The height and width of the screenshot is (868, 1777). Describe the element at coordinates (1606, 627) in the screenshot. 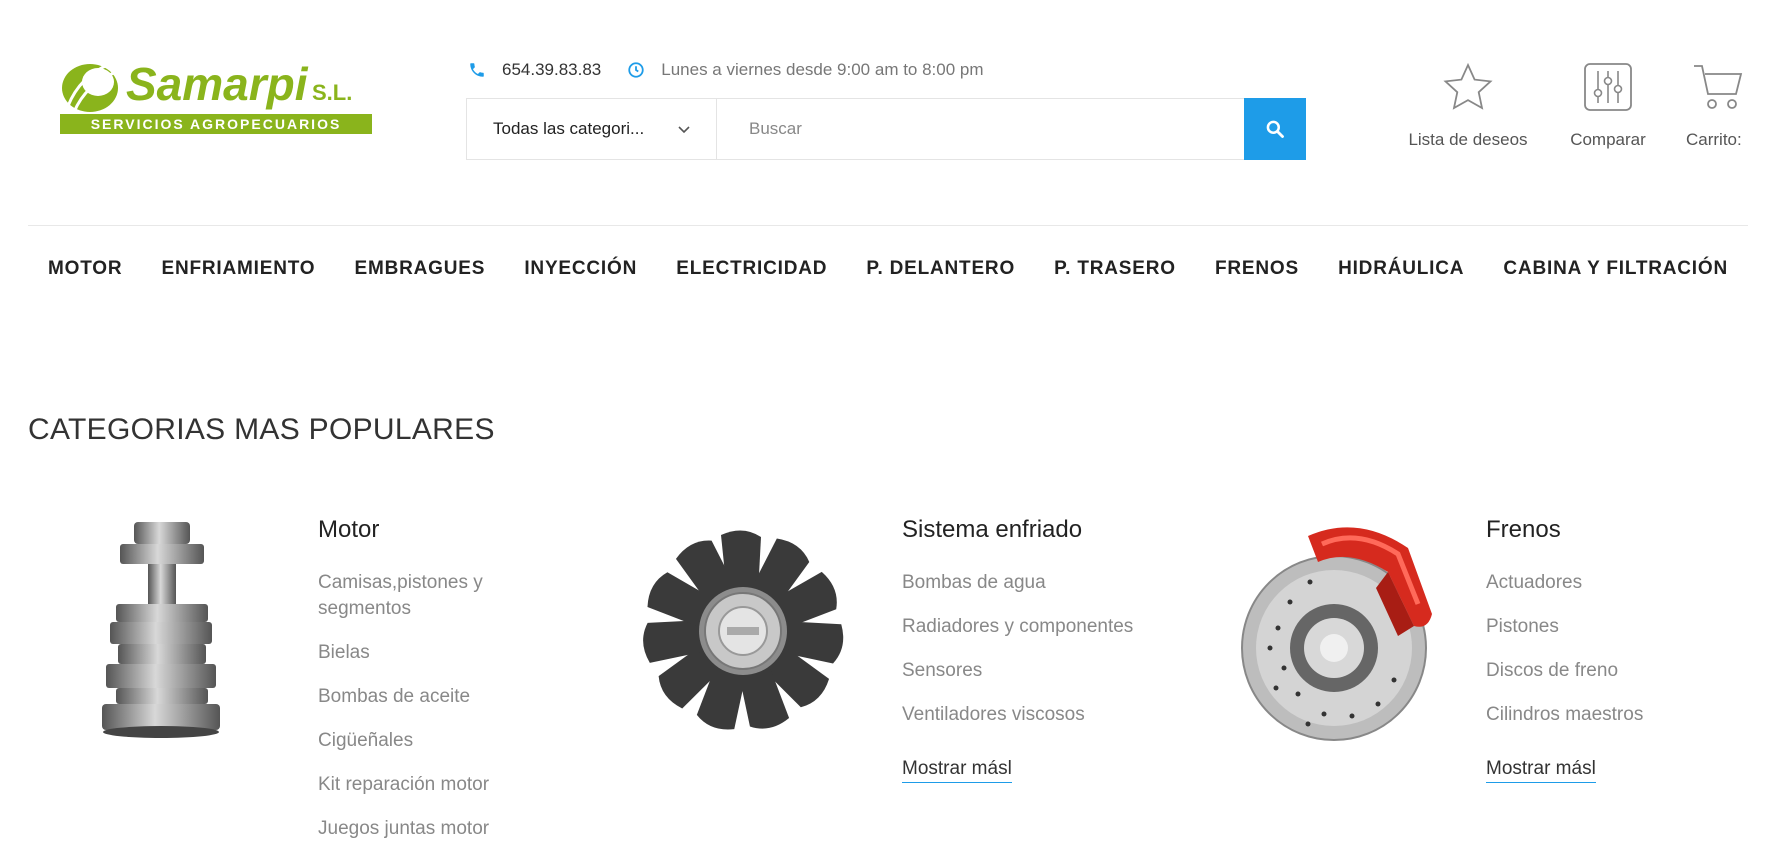

I see `category-link: Pistones` at that location.